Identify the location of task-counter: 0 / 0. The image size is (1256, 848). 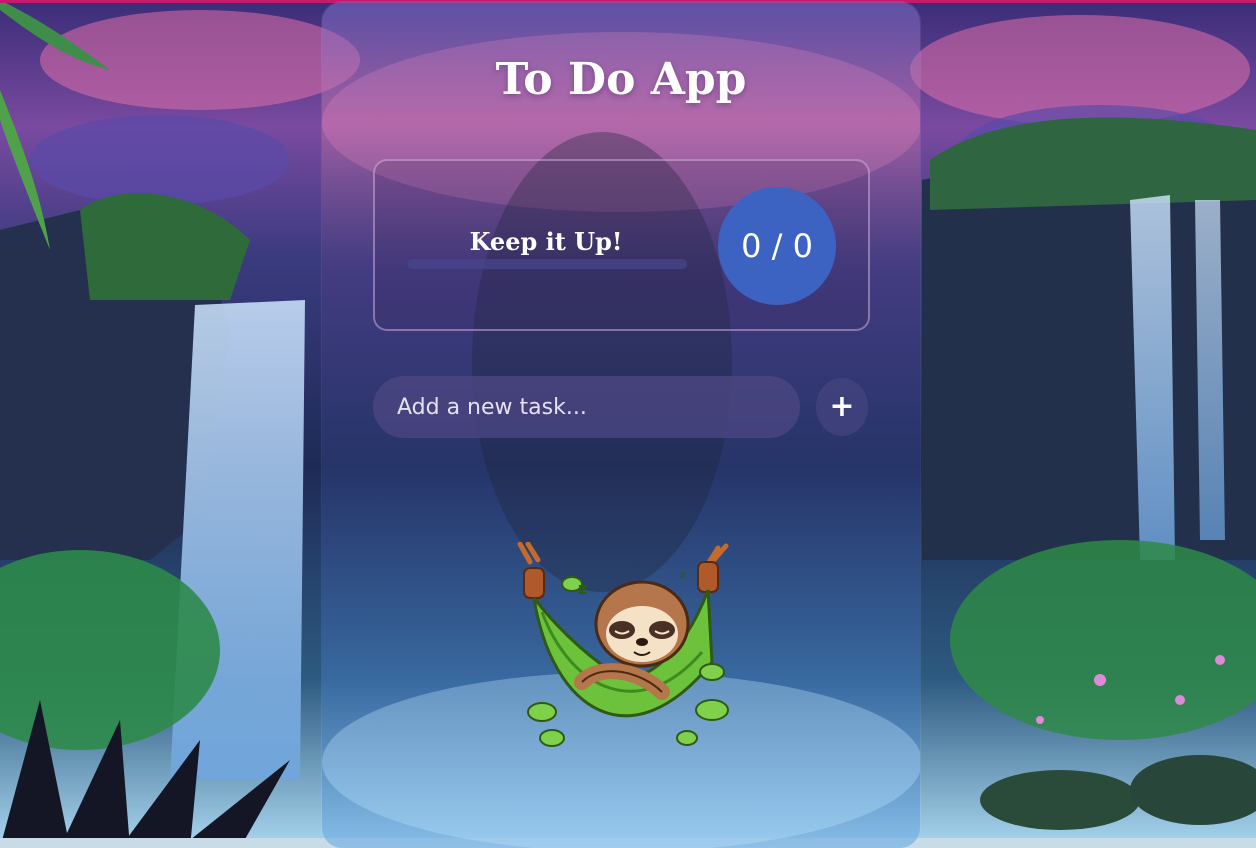
(777, 246).